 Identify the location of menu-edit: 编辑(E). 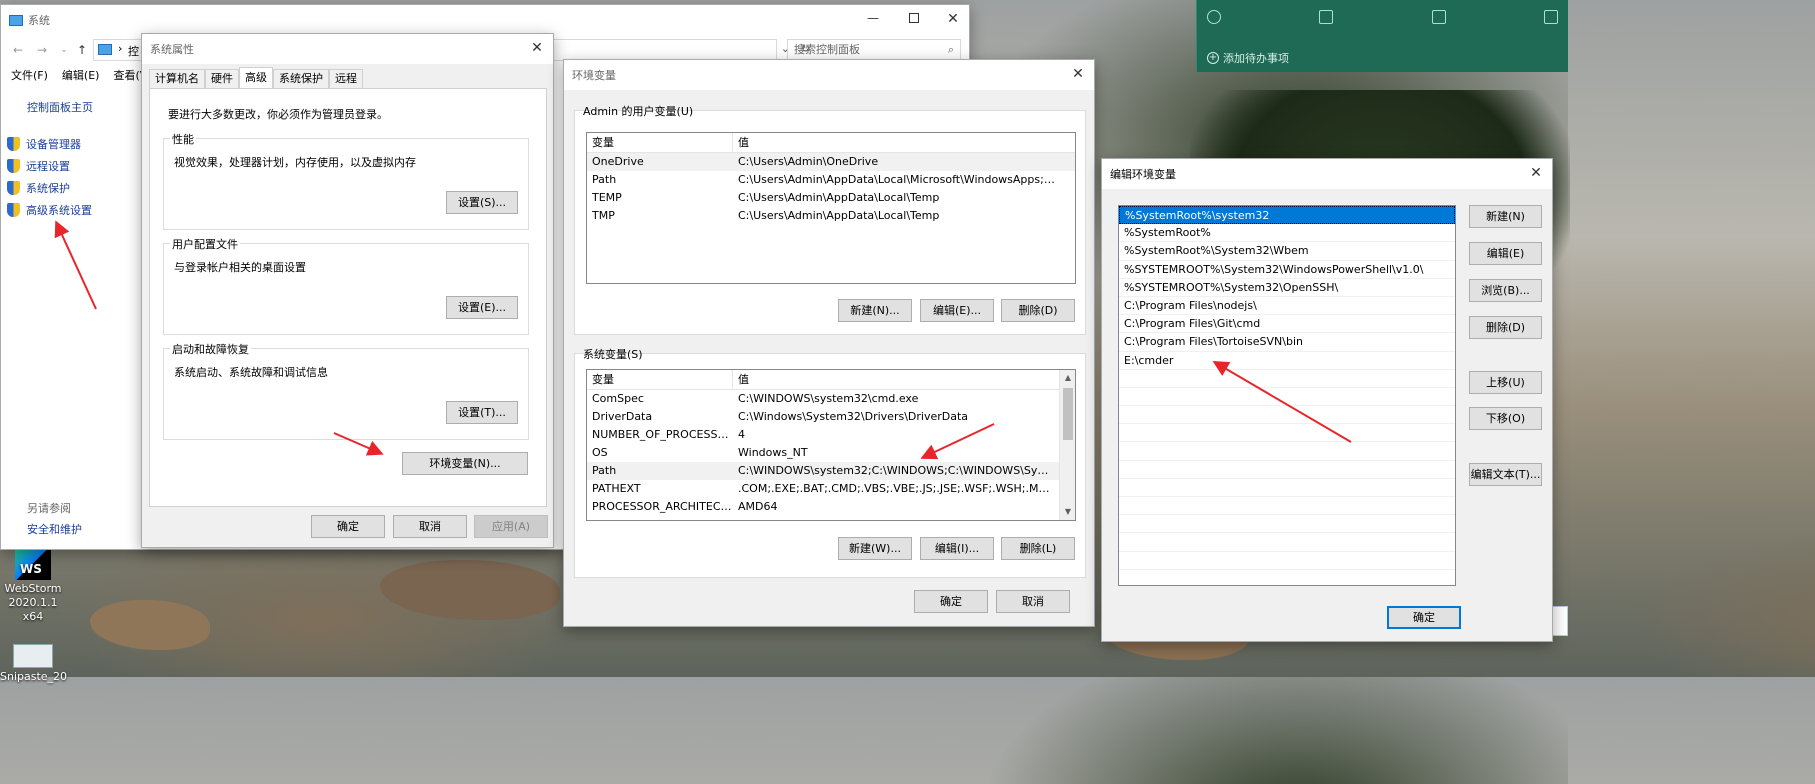
(81, 77).